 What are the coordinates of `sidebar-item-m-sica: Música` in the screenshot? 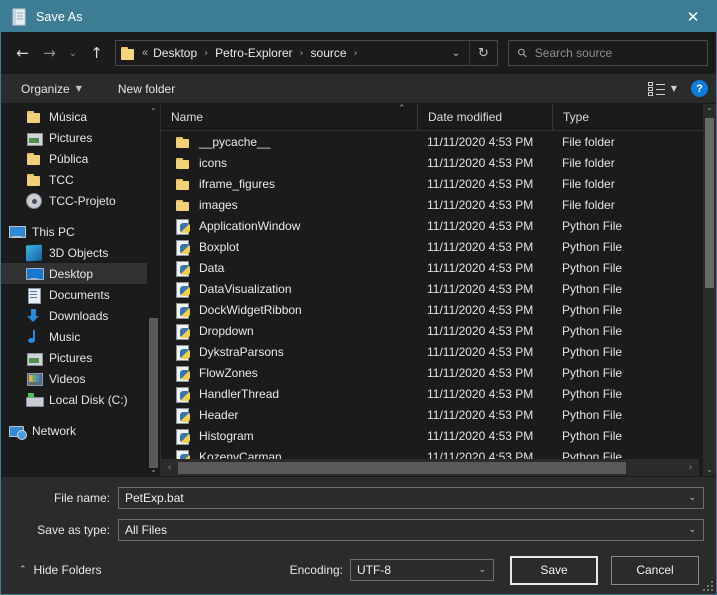 It's located at (80, 116).